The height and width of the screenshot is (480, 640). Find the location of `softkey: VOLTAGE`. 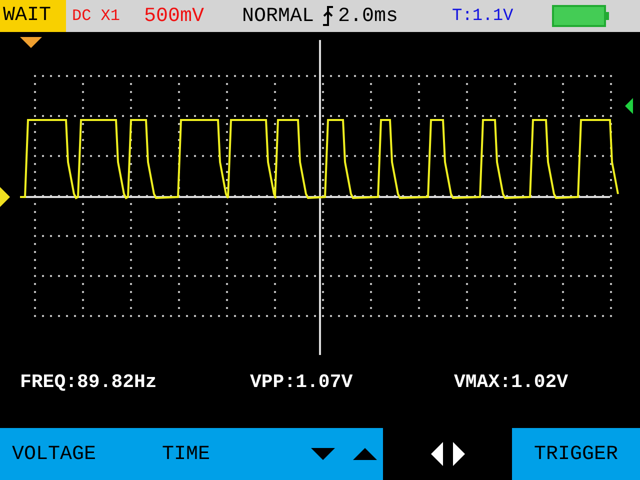

softkey: VOLTAGE is located at coordinates (75, 454).